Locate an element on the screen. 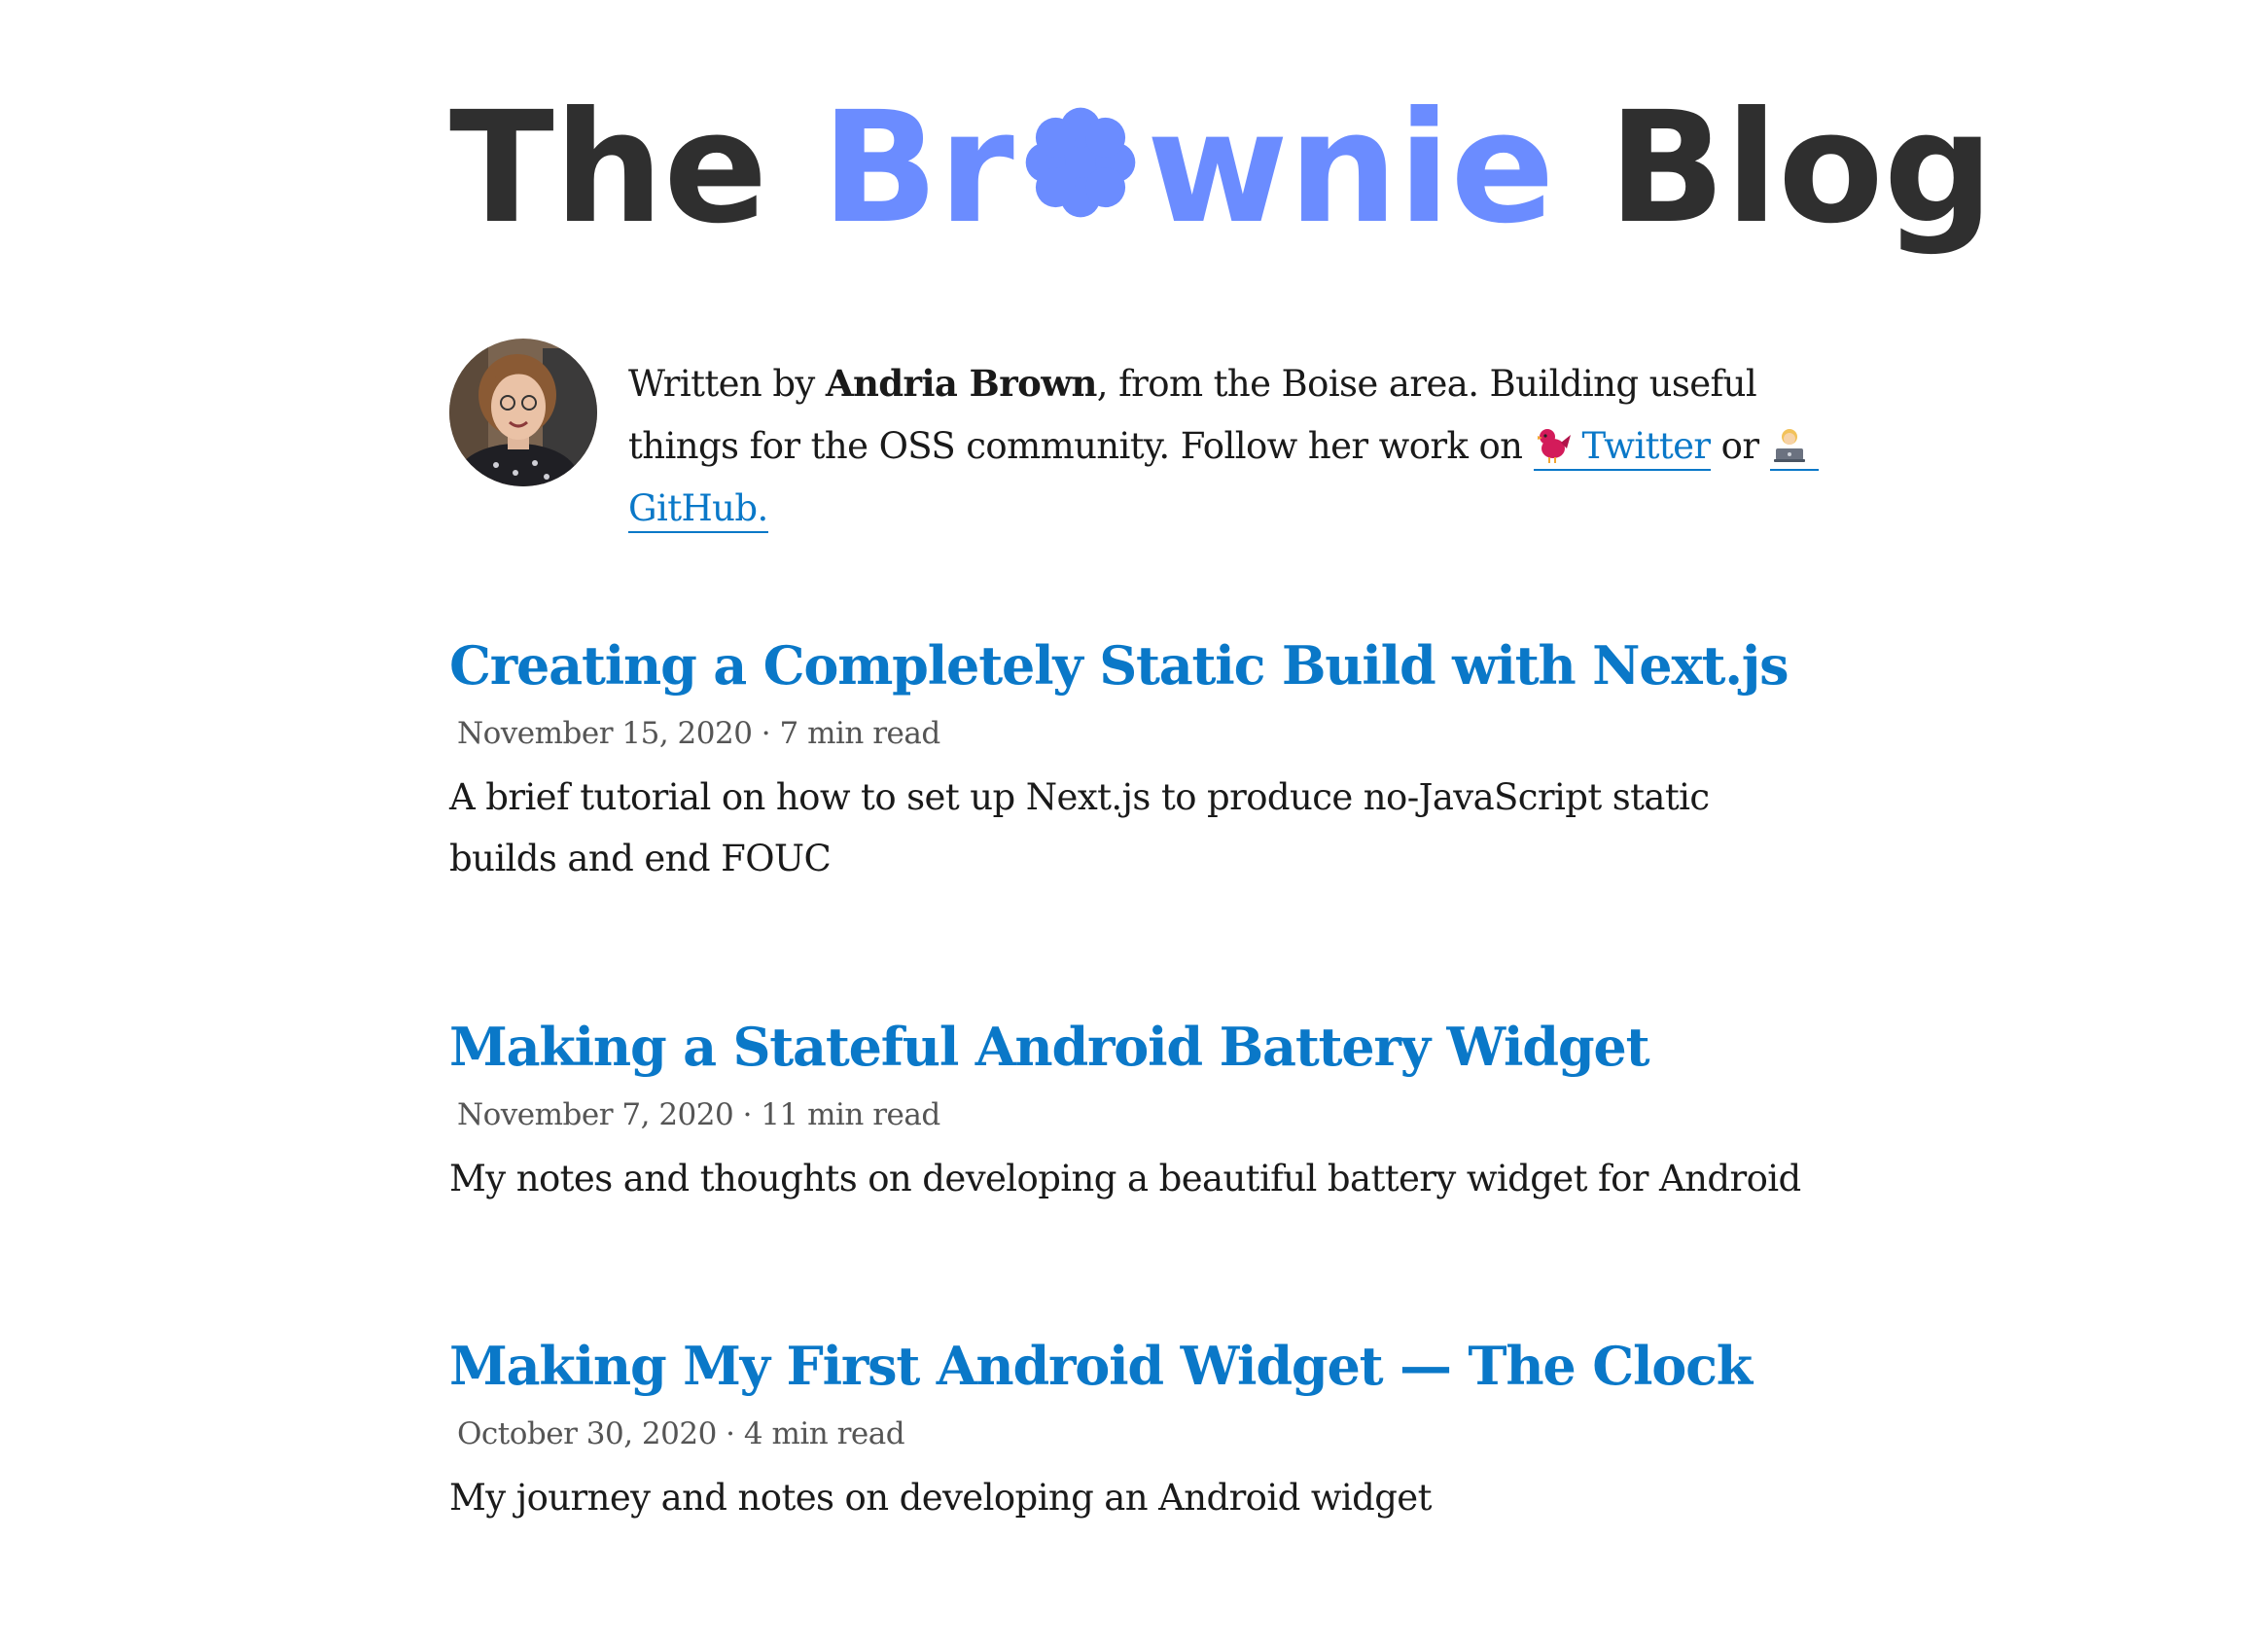  post-meta: October 30, 2020 · 4 min read is located at coordinates (1143, 1433).